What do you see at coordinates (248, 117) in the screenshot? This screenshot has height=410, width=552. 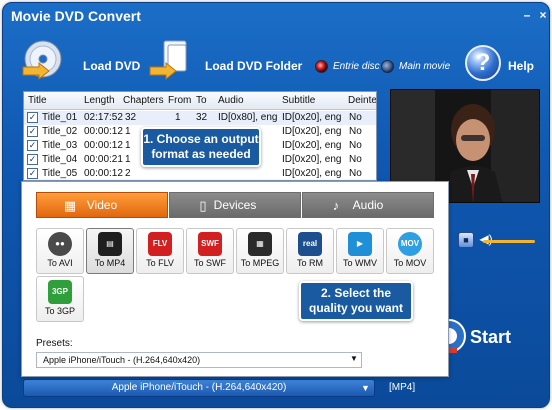 I see `row-audio: ID[0x80], eng` at bounding box center [248, 117].